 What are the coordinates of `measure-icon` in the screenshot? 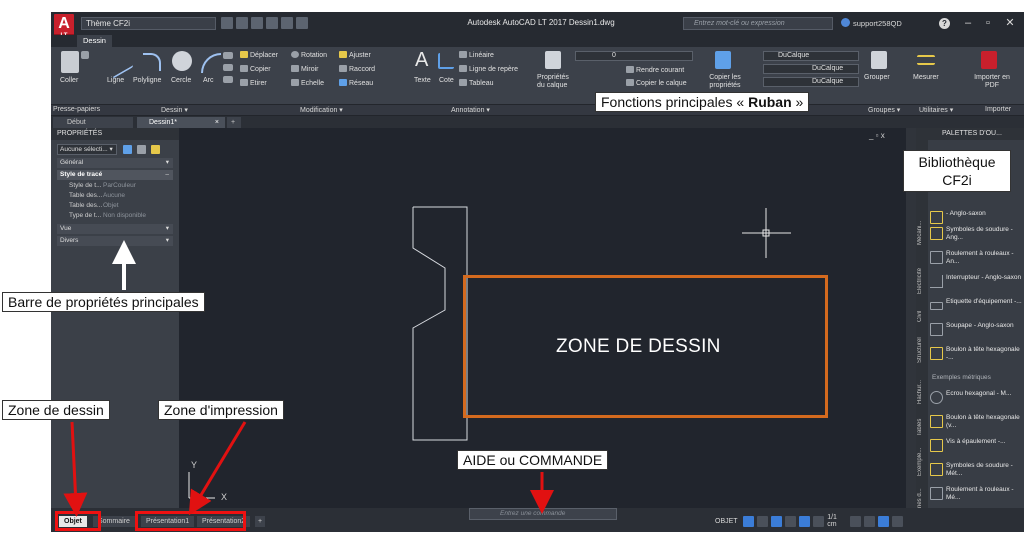 It's located at (926, 60).